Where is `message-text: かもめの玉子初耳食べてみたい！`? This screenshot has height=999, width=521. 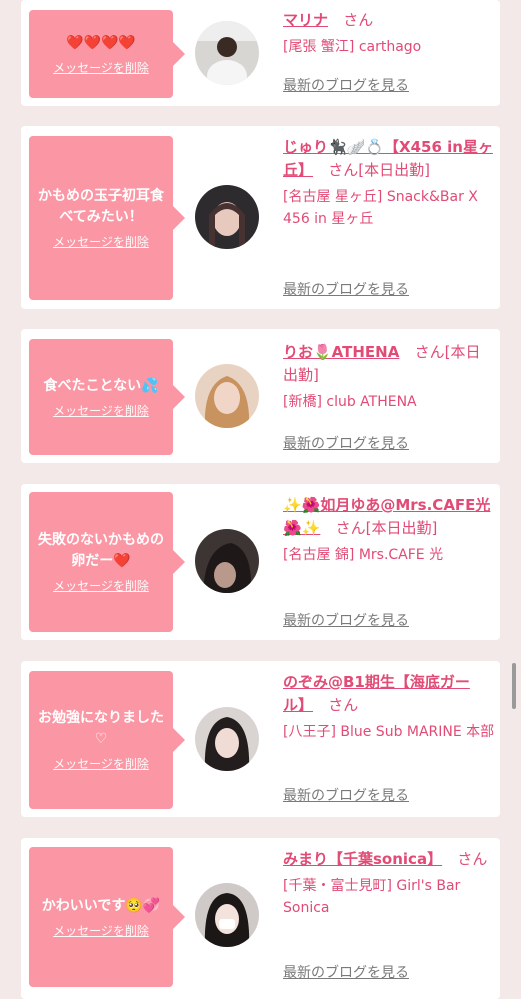
message-text: かもめの玉子初耳食べてみたい！ is located at coordinates (101, 206).